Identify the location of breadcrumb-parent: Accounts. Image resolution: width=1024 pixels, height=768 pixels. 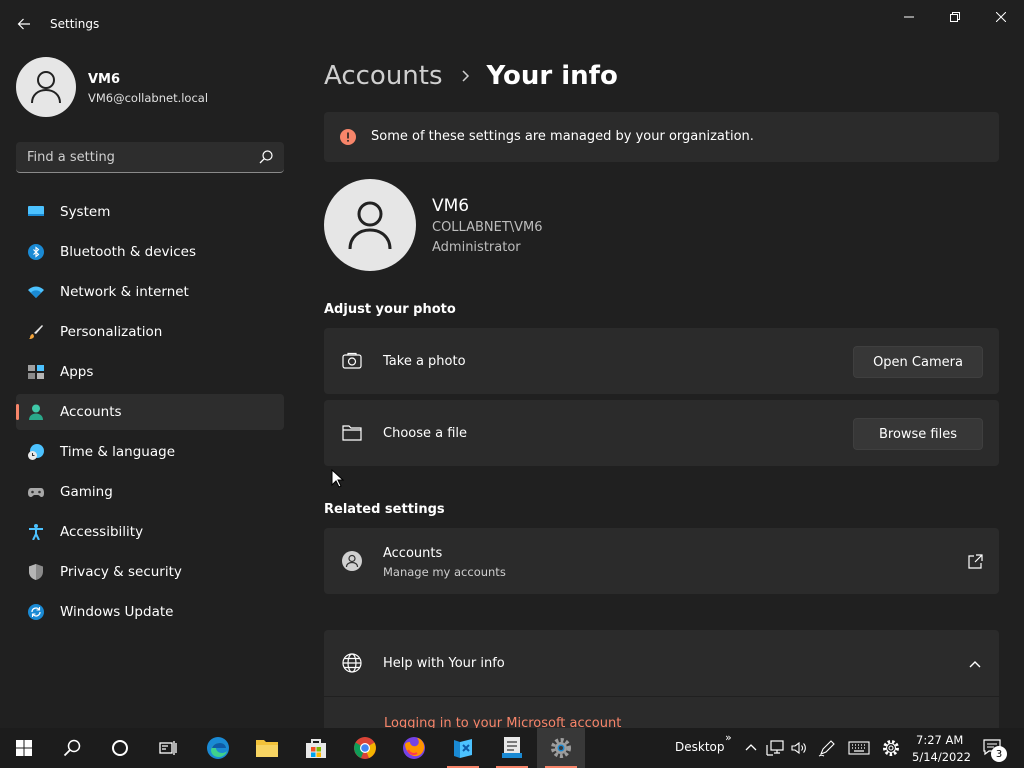
(383, 76).